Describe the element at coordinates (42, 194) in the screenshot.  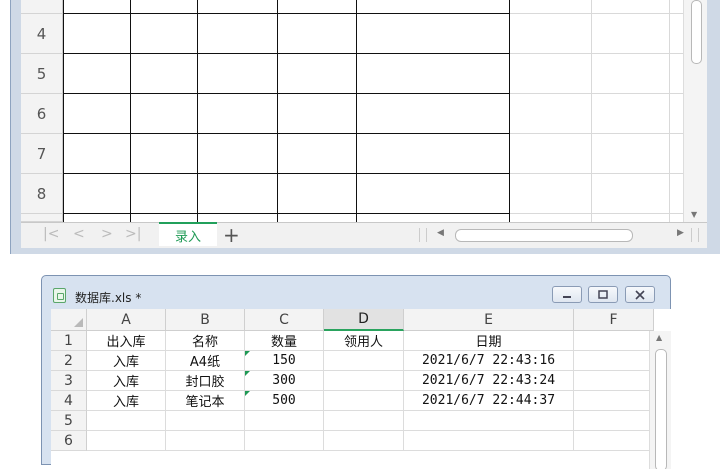
I see `row-header: 8` at that location.